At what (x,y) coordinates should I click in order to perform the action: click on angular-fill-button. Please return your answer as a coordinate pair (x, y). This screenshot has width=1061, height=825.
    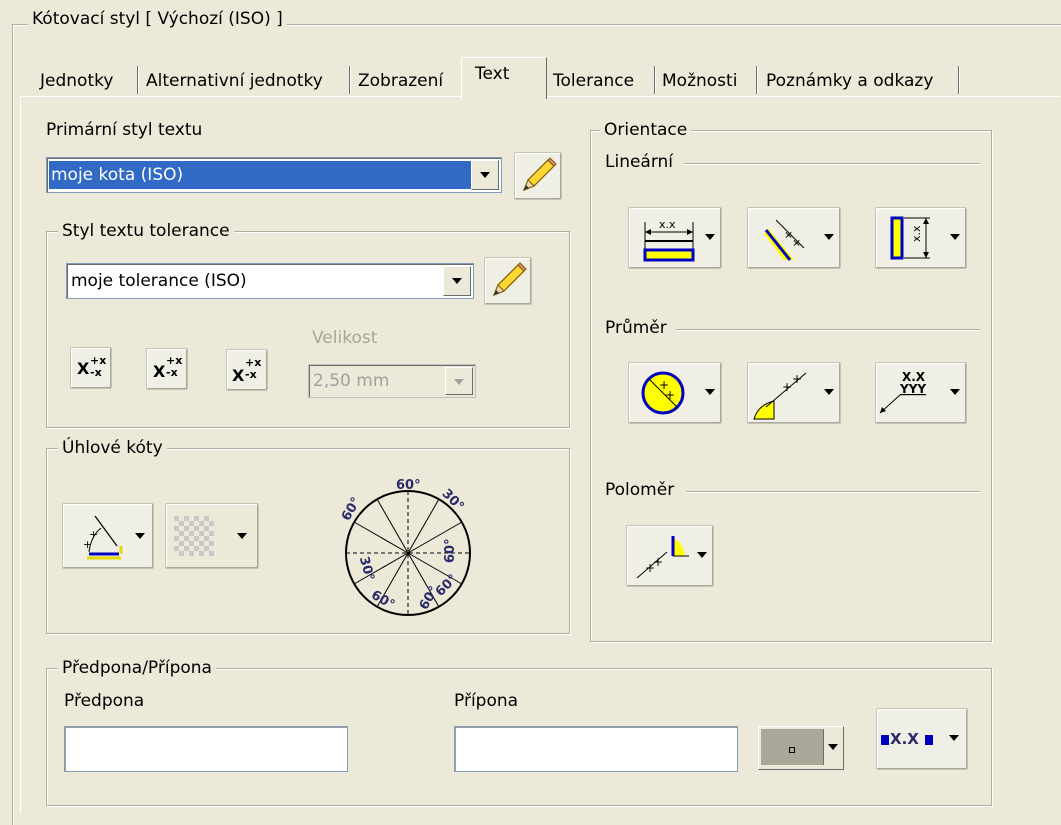
    Looking at the image, I should click on (212, 536).